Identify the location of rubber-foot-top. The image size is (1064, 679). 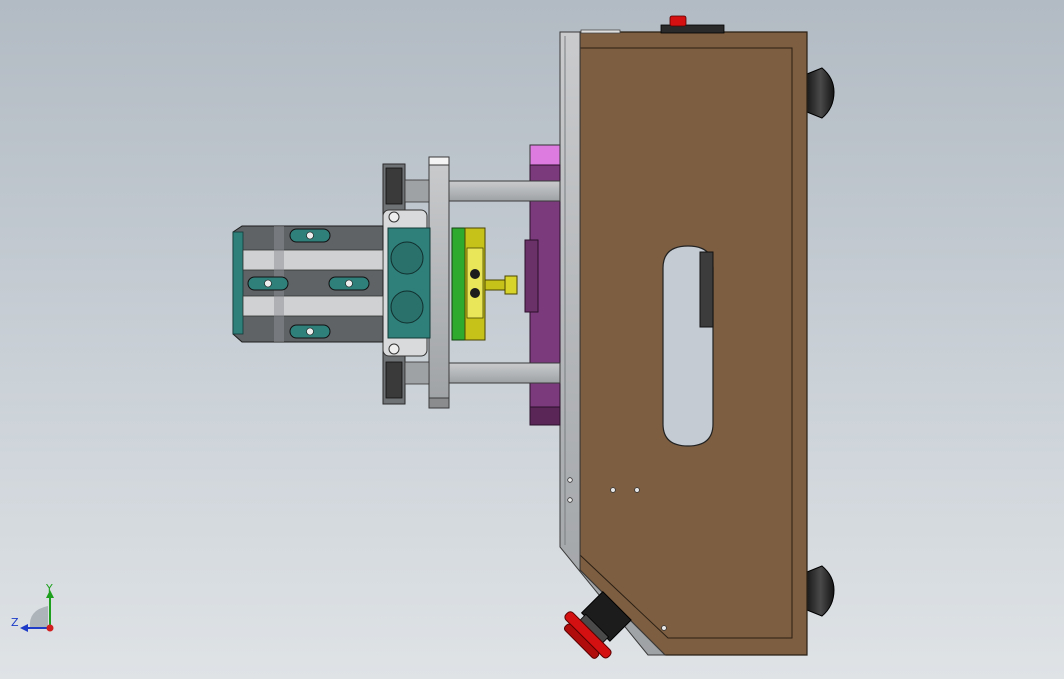
(820, 93).